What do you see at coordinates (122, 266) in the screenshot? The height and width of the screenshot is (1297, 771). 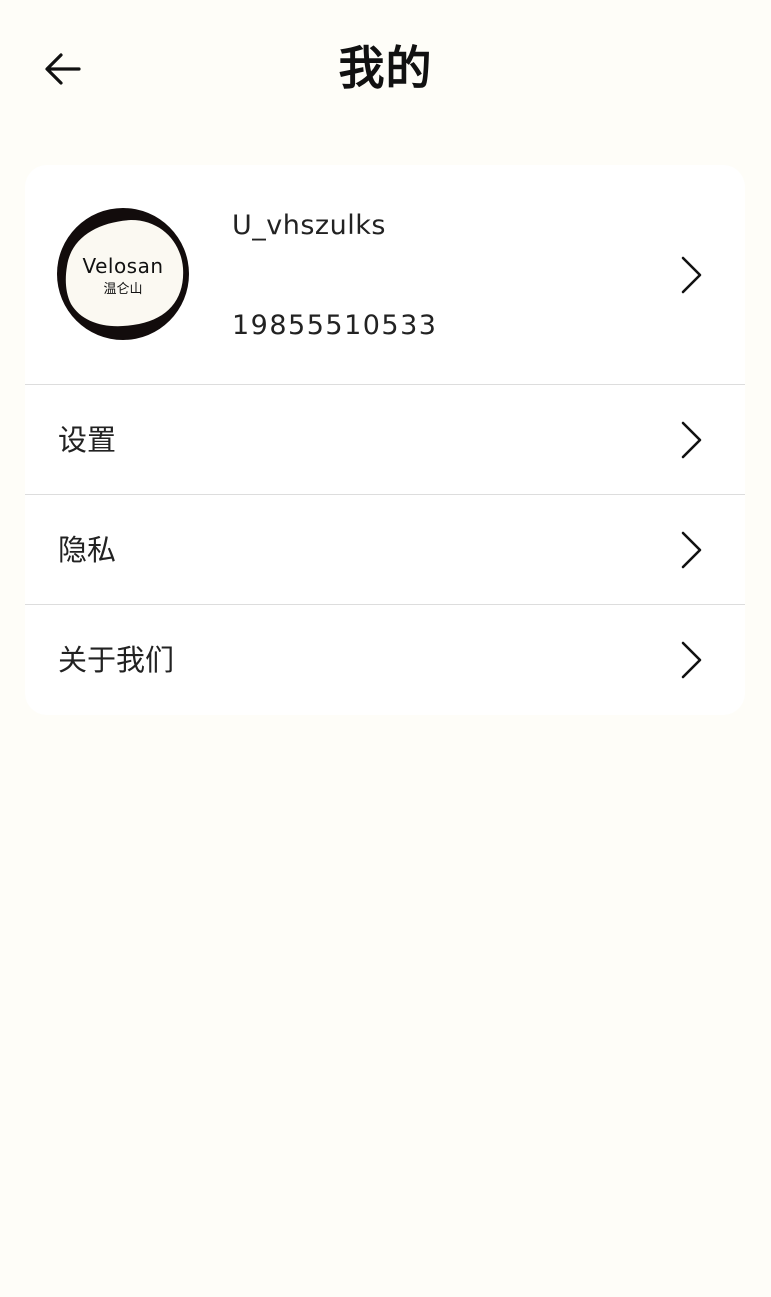 I see `avatar-logo-text: Velosan` at bounding box center [122, 266].